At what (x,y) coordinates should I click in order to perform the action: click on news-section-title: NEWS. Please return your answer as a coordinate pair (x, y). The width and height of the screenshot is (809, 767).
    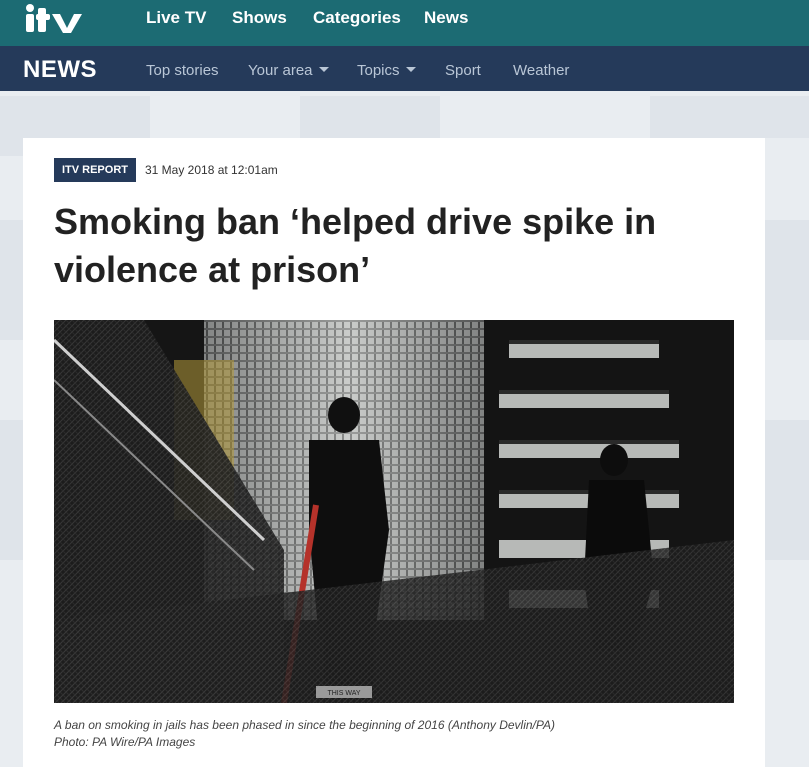
    Looking at the image, I should click on (60, 70).